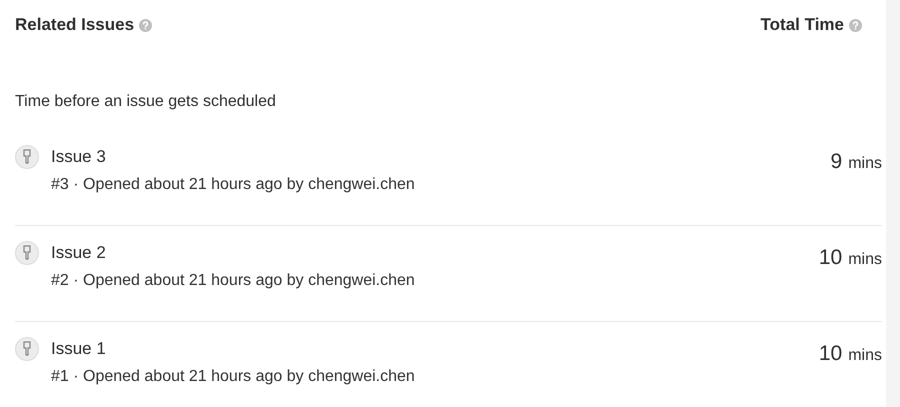  I want to click on time-value: 9, so click(836, 162).